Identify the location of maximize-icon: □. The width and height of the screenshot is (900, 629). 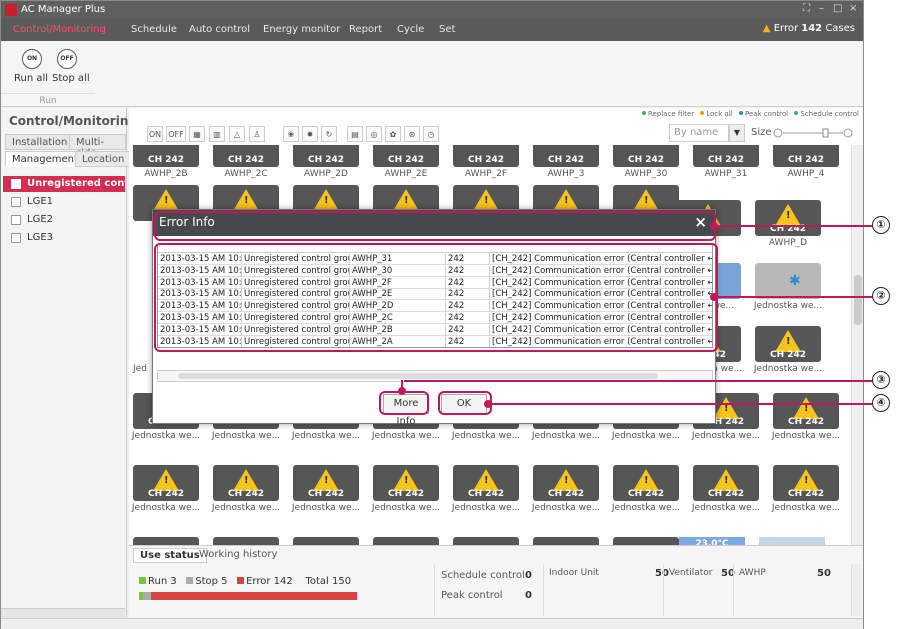
(837, 8).